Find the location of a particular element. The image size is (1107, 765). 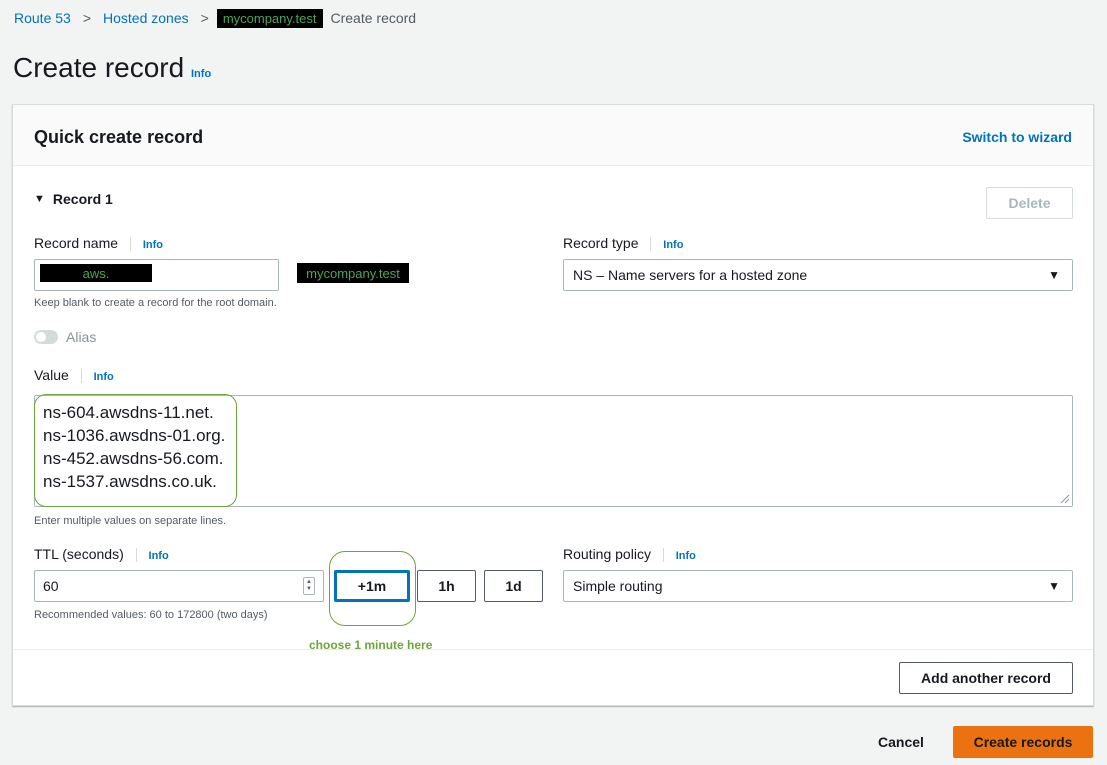

record-heading: Record 1 is located at coordinates (82, 199).